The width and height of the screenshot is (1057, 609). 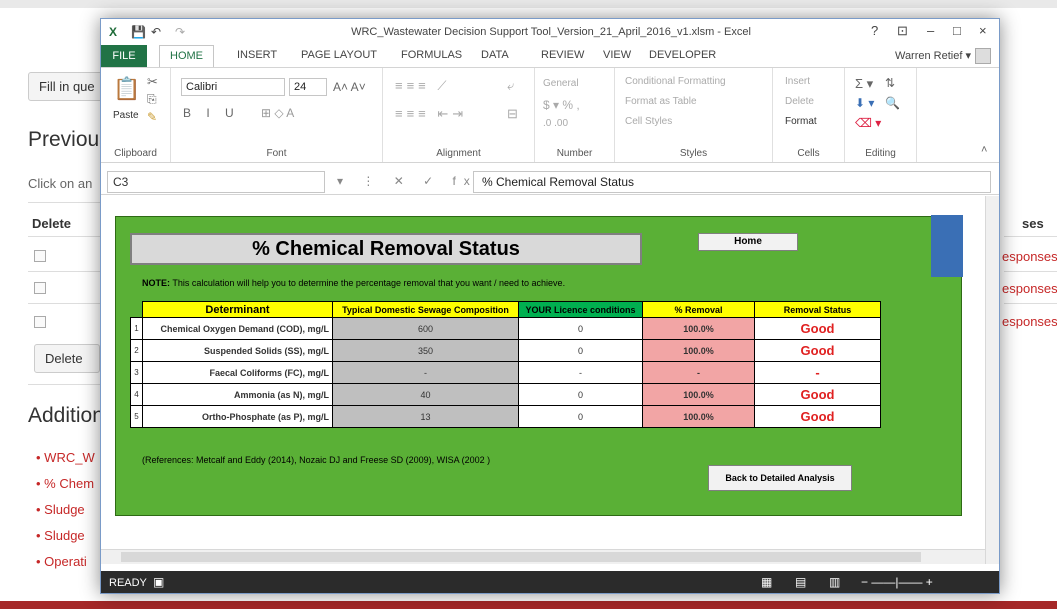 What do you see at coordinates (682, 55) in the screenshot?
I see `tab-developer: DEVELOPER` at bounding box center [682, 55].